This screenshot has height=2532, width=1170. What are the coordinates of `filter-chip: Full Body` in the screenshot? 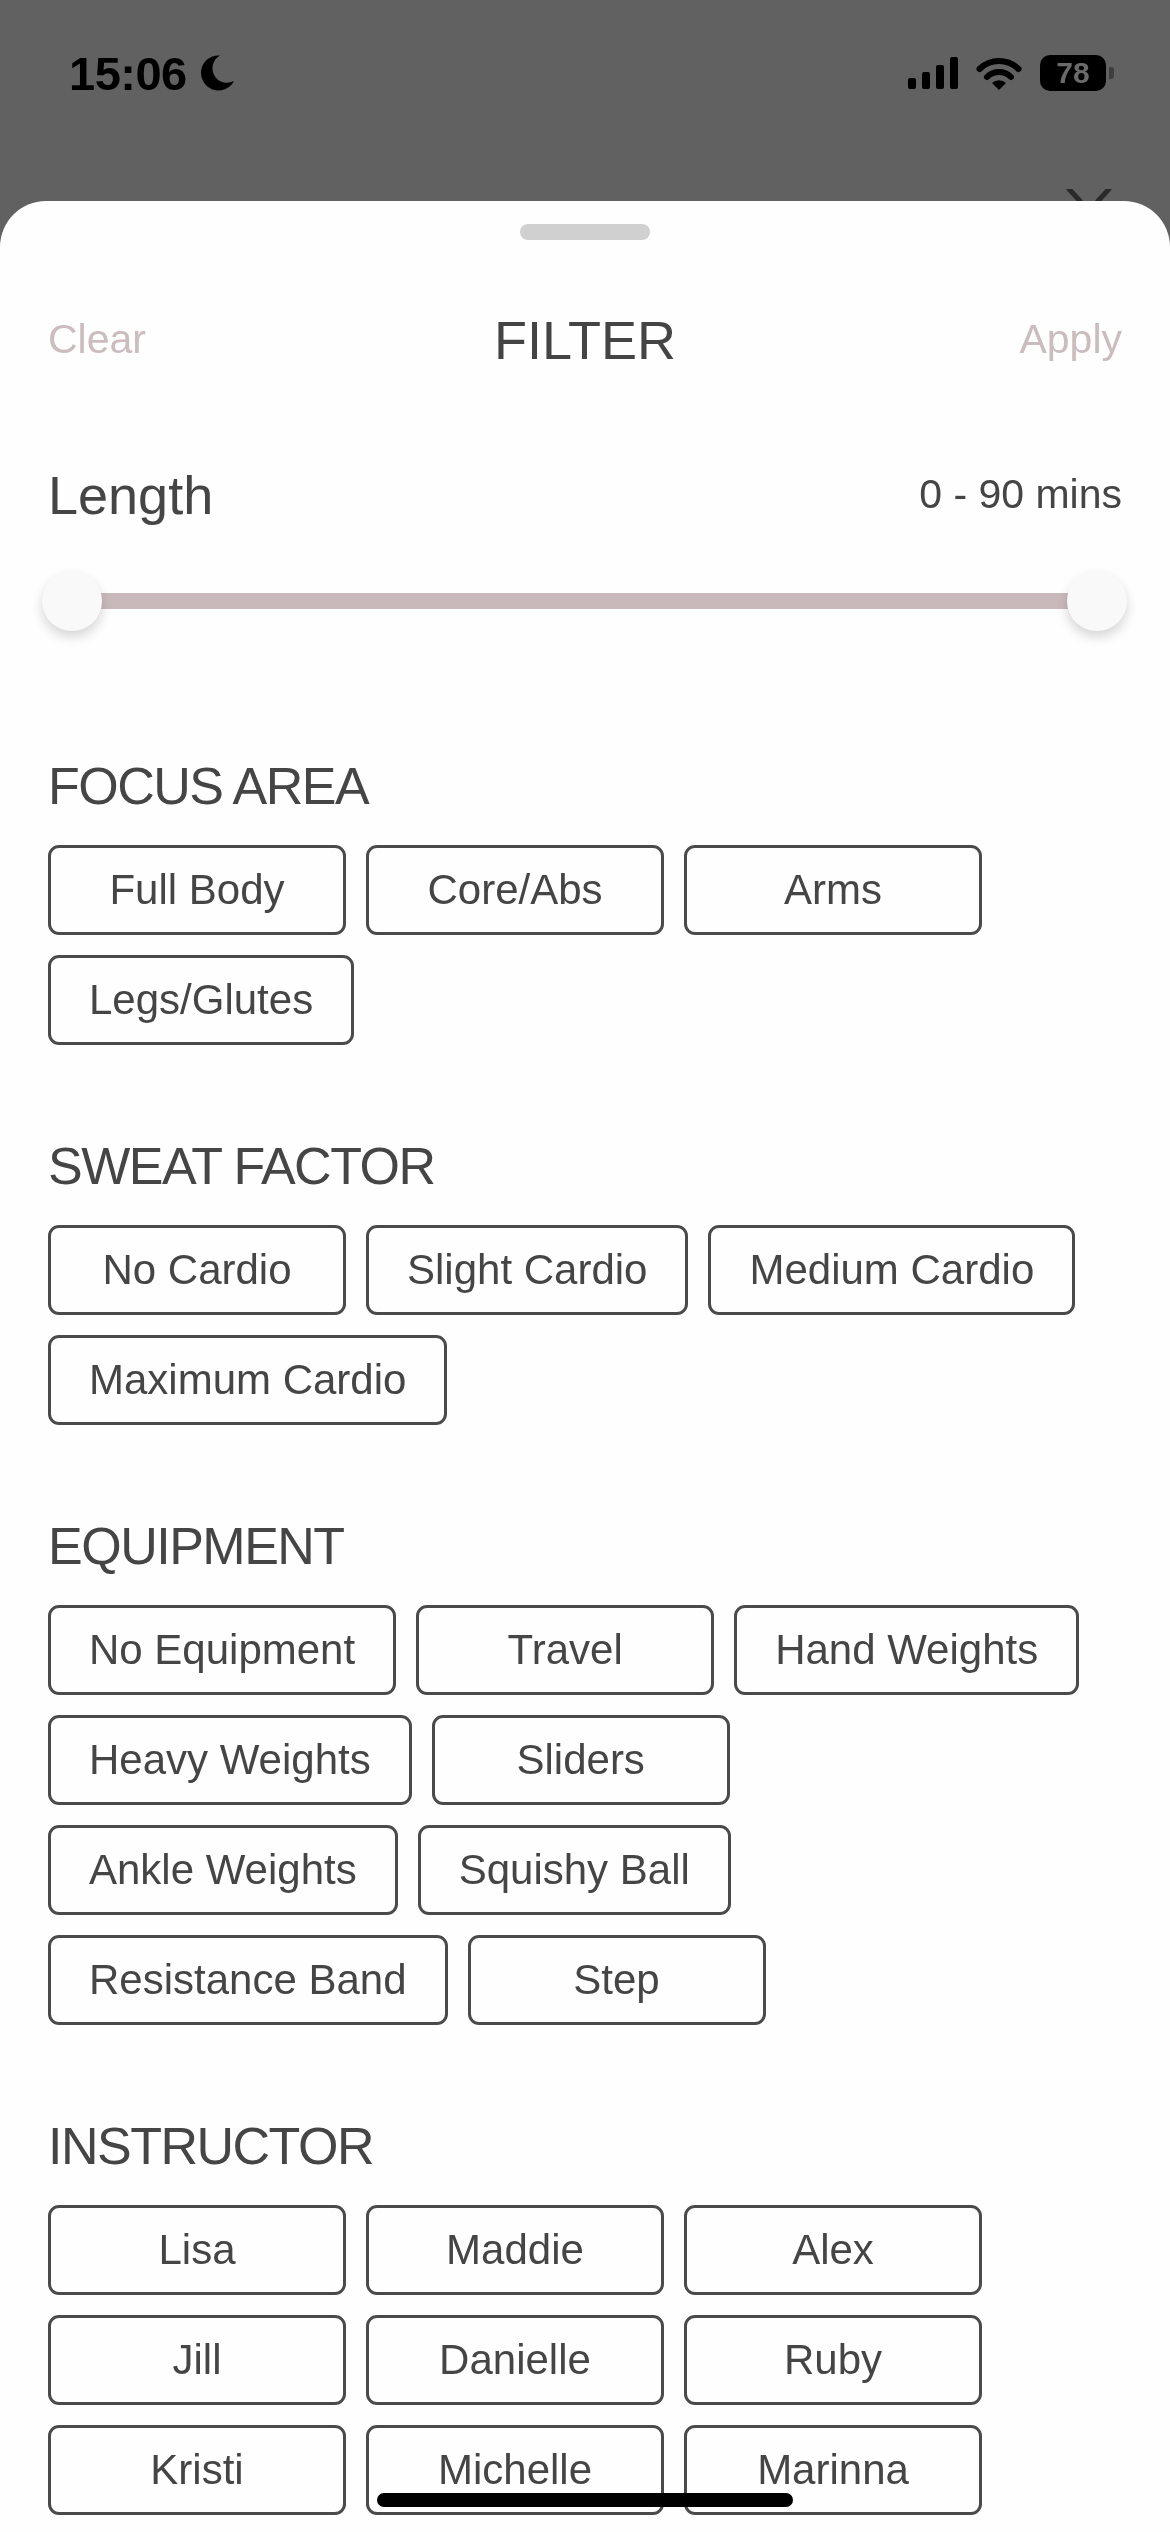 It's located at (197, 890).